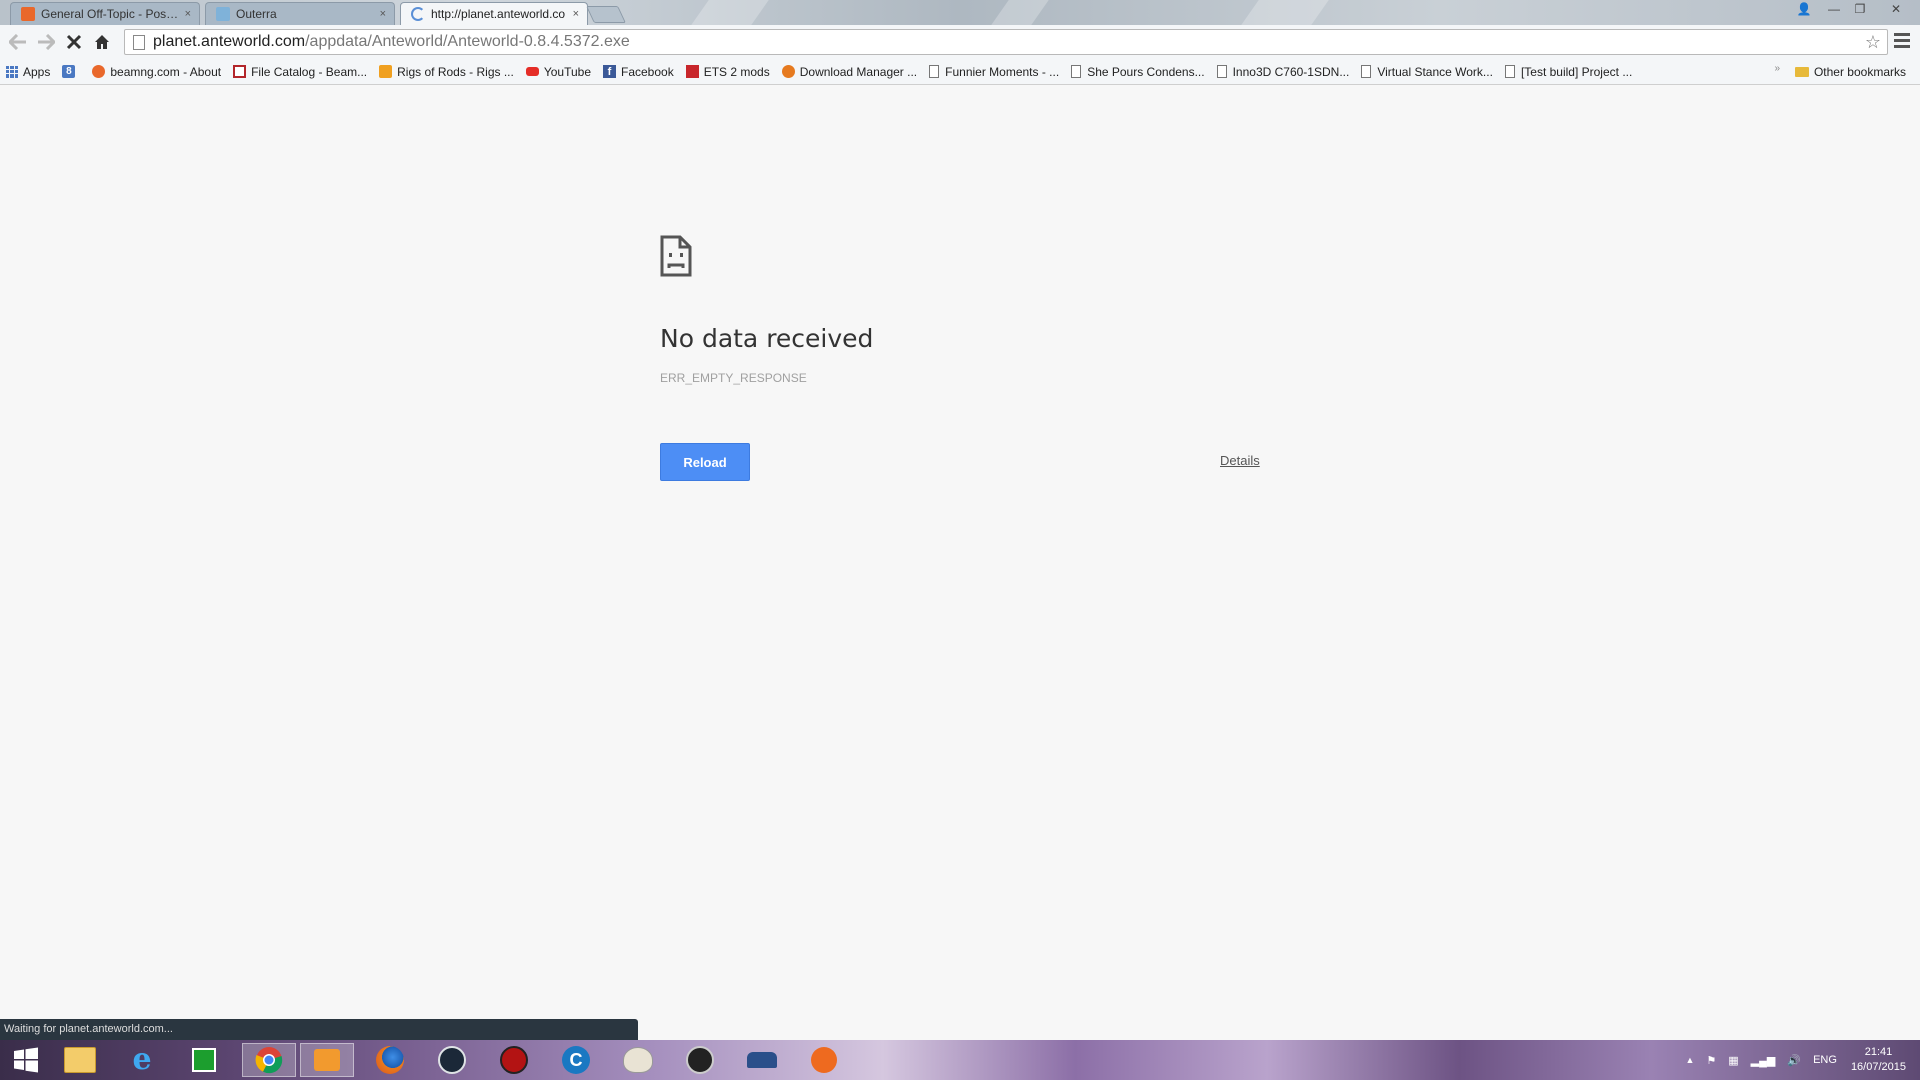  What do you see at coordinates (110, 14) in the screenshot?
I see `tab-title: General Off-Topic - Post R` at bounding box center [110, 14].